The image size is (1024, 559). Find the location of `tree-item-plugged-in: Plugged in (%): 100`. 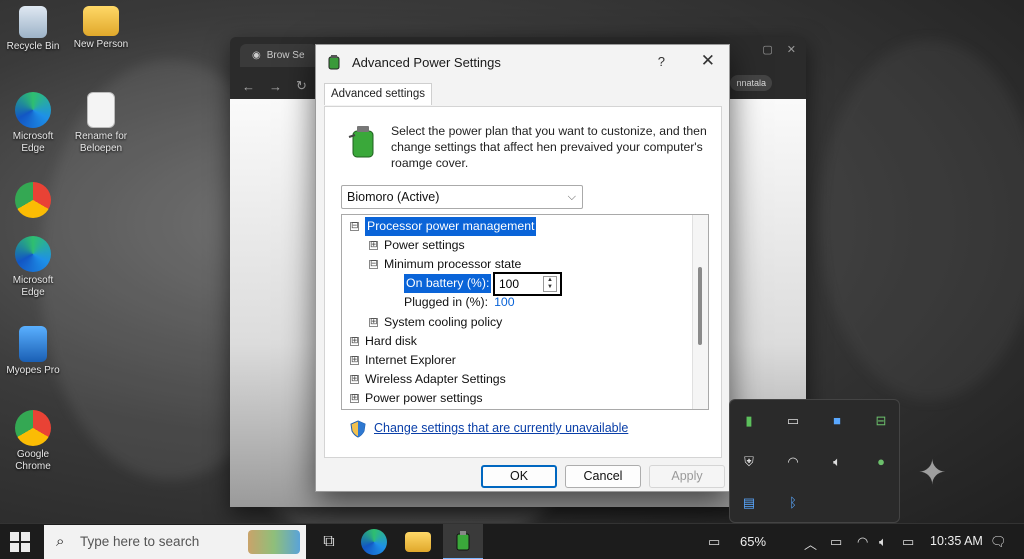

tree-item-plugged-in: Plugged in (%): 100 is located at coordinates (459, 302).